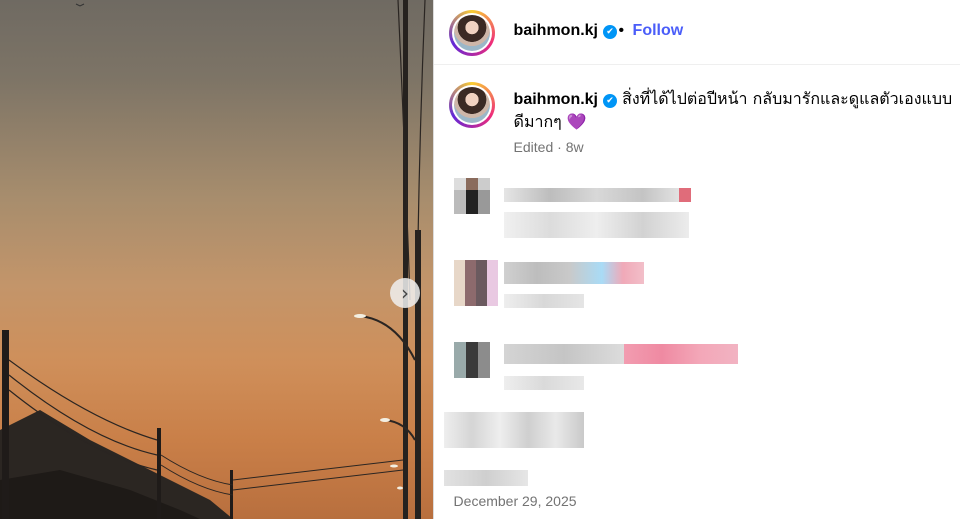 The image size is (960, 519). What do you see at coordinates (556, 99) in the screenshot?
I see `caption-username: baihmon.kj` at bounding box center [556, 99].